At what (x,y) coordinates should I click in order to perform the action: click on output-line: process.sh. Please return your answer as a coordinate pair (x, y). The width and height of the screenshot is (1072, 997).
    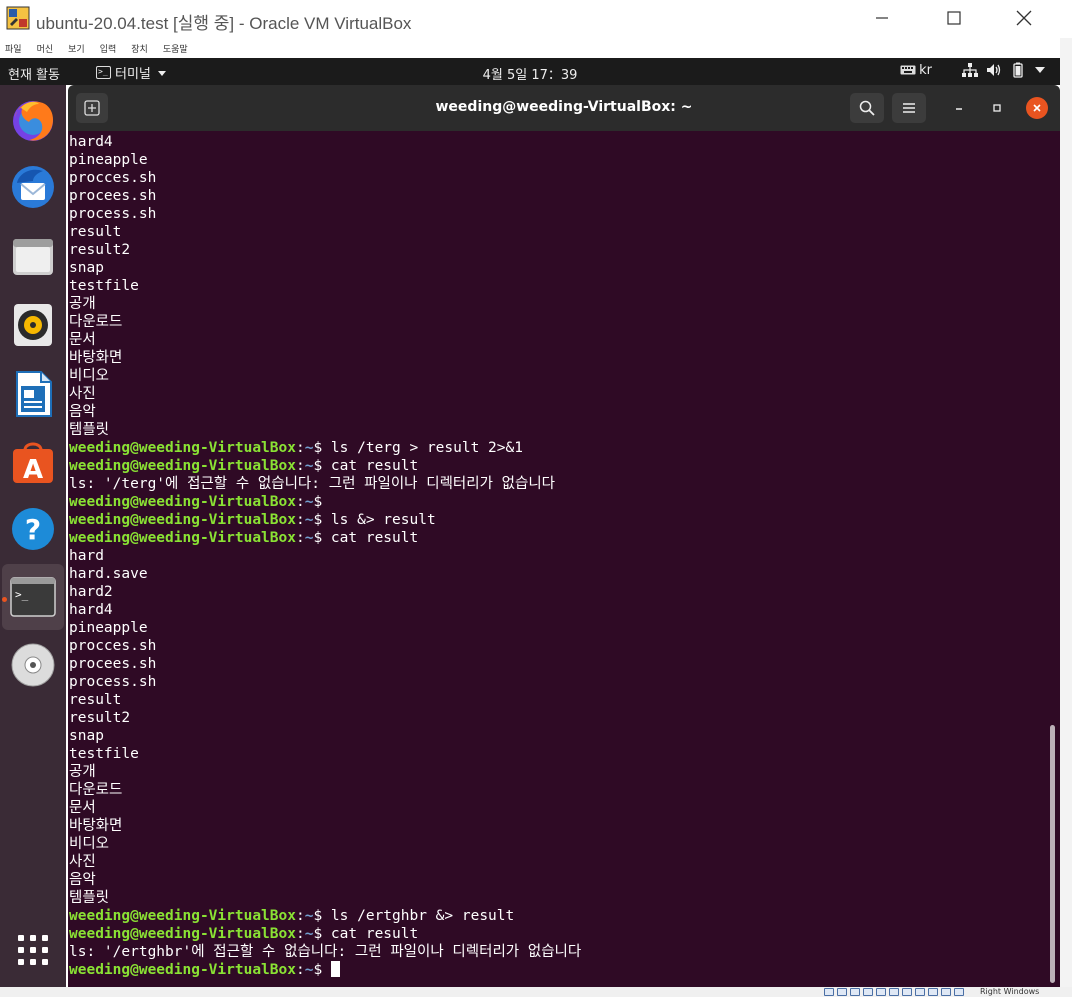
    Looking at the image, I should click on (113, 214).